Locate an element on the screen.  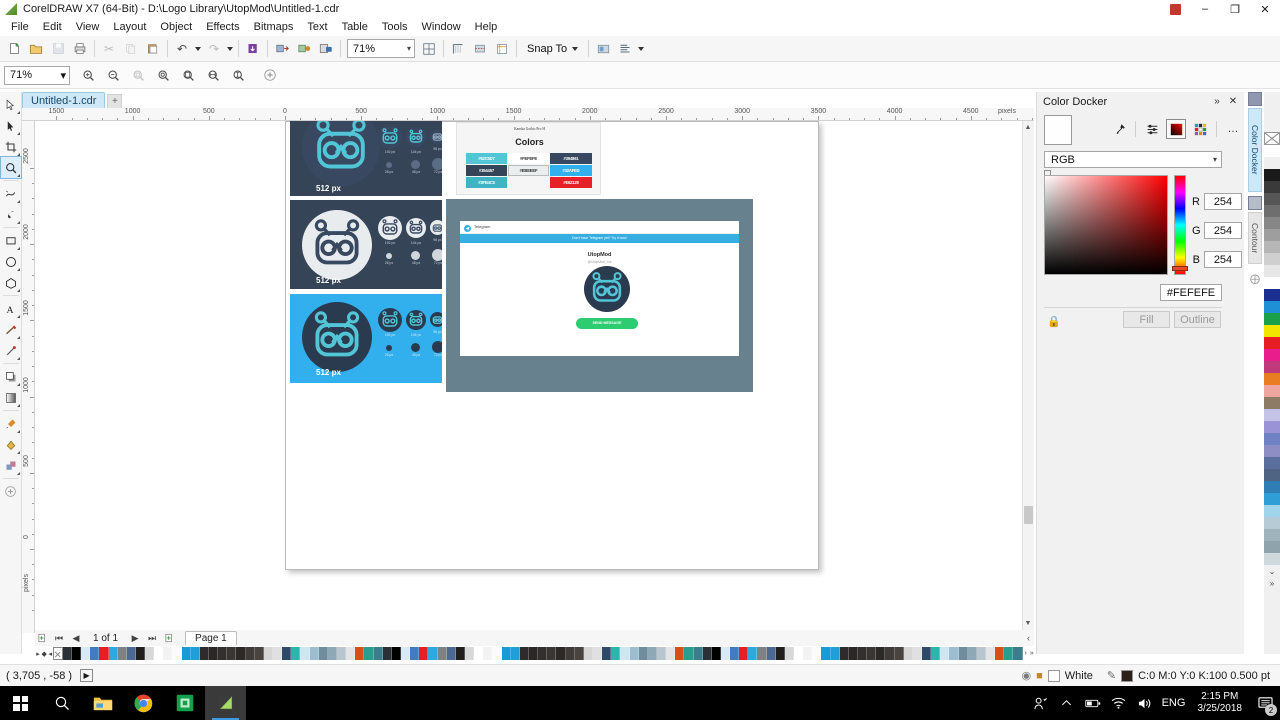
document-tab: Untitled-1.cdr is located at coordinates (64, 100).